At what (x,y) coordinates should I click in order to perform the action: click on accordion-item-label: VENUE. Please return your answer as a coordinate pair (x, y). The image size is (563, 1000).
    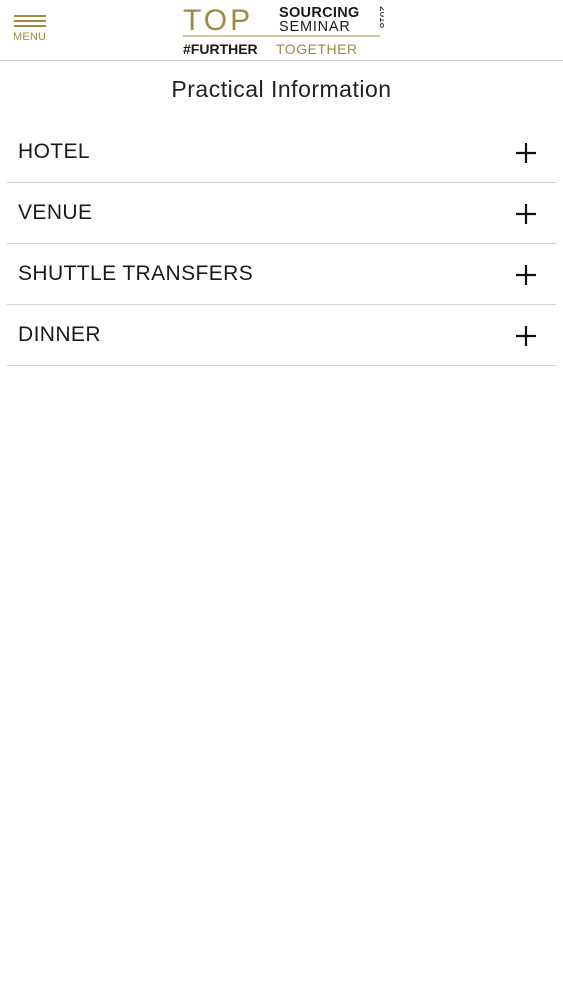
    Looking at the image, I should click on (55, 212).